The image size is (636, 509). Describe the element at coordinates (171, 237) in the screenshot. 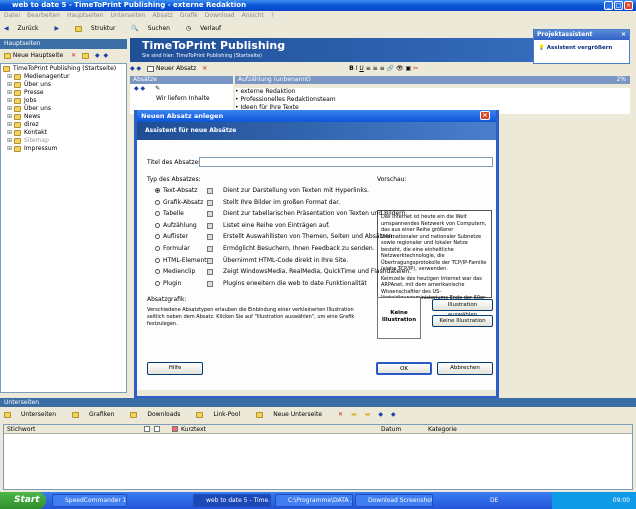

I see `section-type-option: Auflister` at that location.